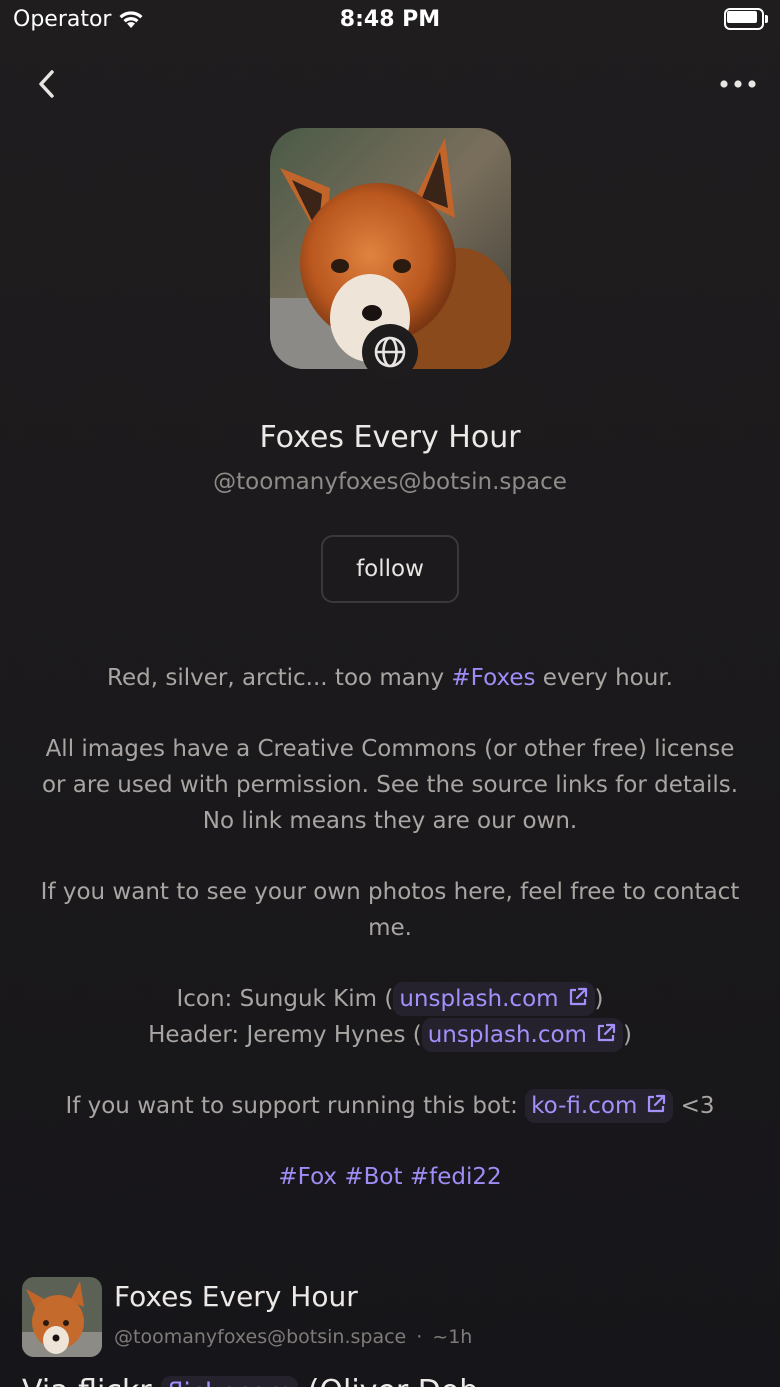  What do you see at coordinates (230, 1381) in the screenshot?
I see `post-link: flickr.com` at bounding box center [230, 1381].